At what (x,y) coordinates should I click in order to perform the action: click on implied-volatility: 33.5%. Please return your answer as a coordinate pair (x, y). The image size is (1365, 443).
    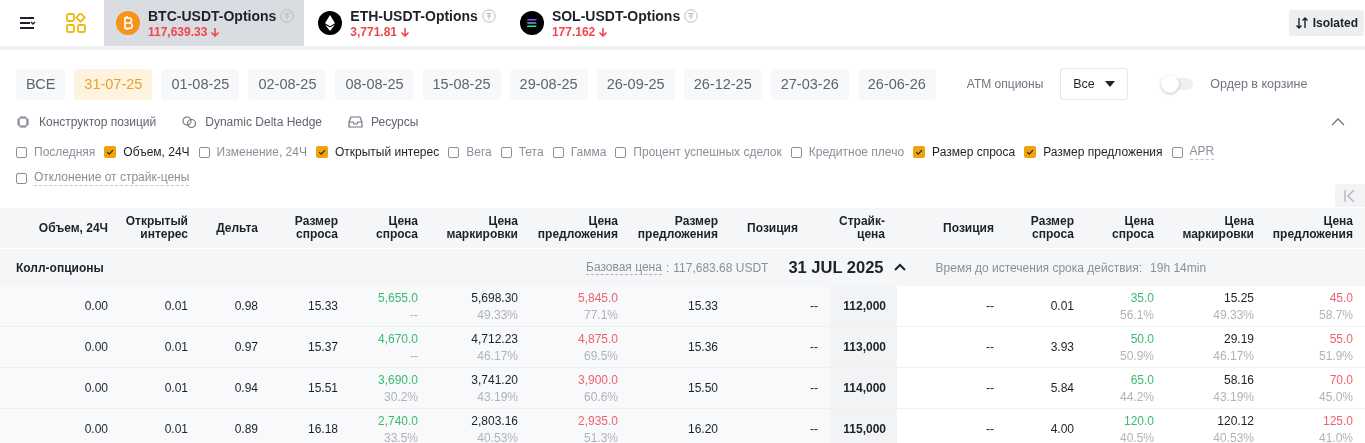
    Looking at the image, I should click on (400, 436).